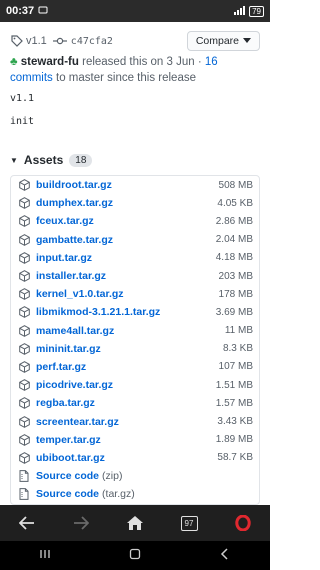 The height and width of the screenshot is (570, 320). What do you see at coordinates (237, 349) in the screenshot?
I see `asset-size: 8.3 KB` at bounding box center [237, 349].